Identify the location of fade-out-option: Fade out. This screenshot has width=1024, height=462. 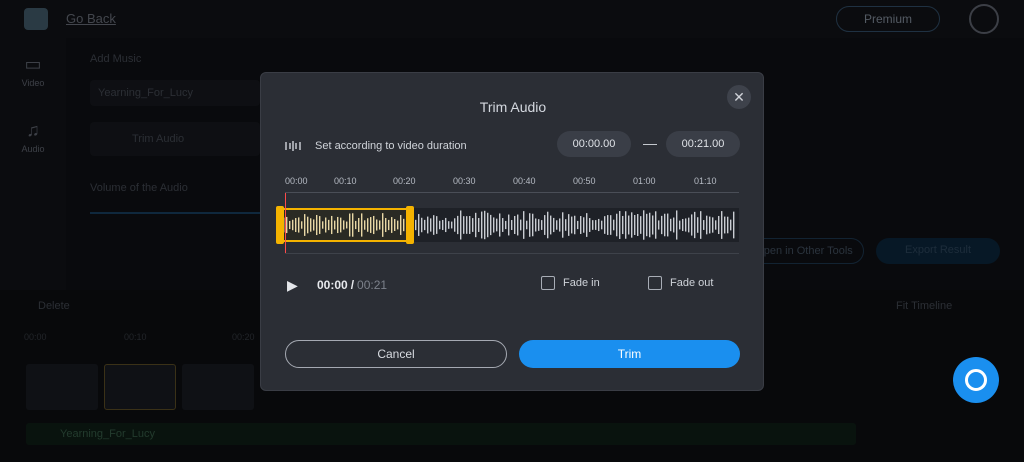
(680, 283).